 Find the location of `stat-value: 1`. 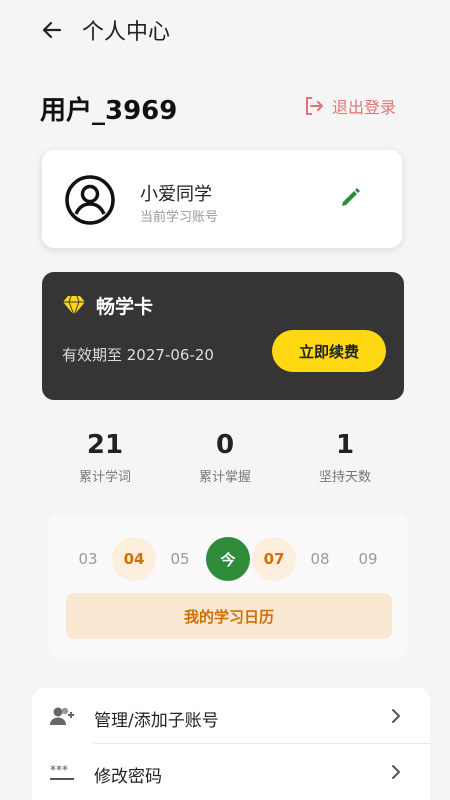

stat-value: 1 is located at coordinates (345, 445).